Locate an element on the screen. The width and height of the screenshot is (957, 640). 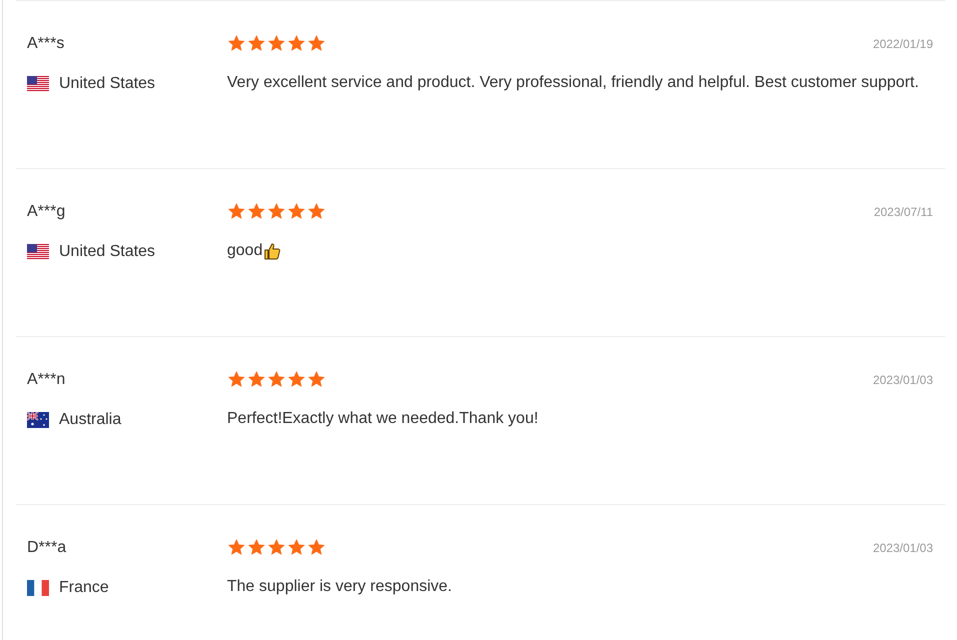
reviewer-name: A***n is located at coordinates (46, 380).